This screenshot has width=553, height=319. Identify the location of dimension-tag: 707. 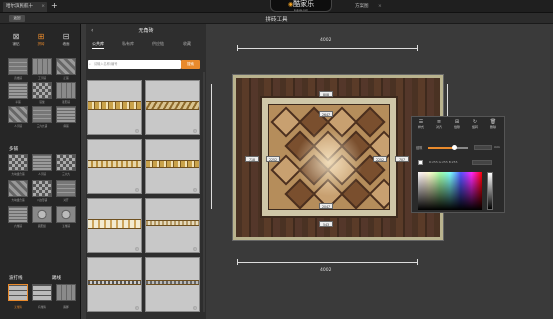
(402, 159).